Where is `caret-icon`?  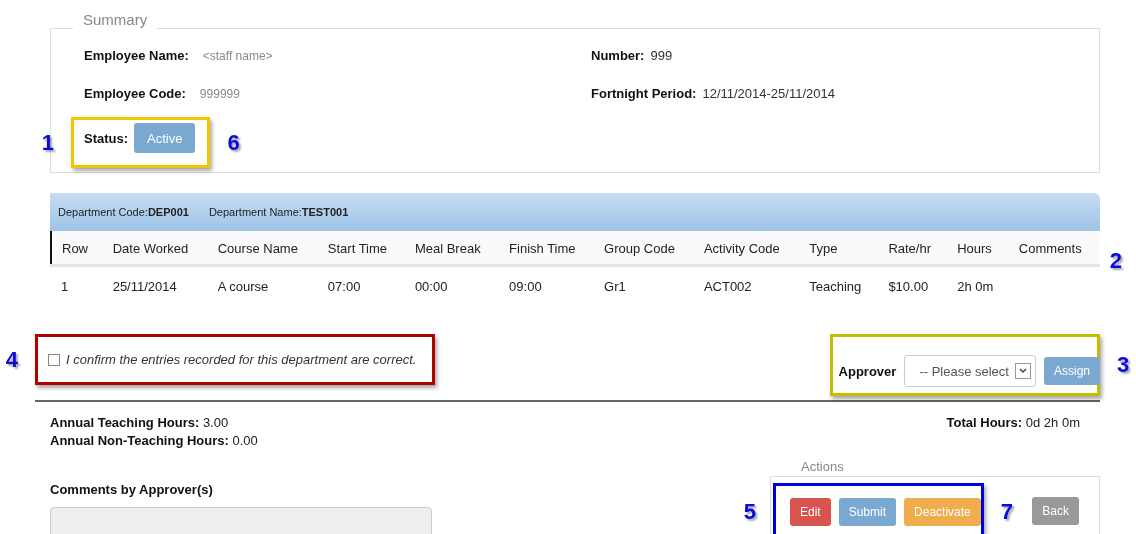 caret-icon is located at coordinates (1022, 371).